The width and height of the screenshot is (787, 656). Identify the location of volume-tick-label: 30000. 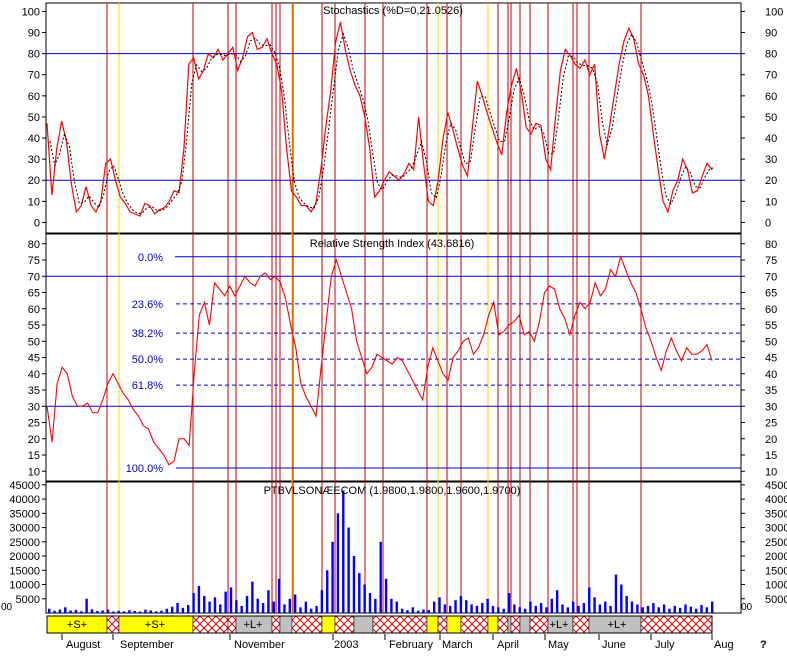
(24, 529).